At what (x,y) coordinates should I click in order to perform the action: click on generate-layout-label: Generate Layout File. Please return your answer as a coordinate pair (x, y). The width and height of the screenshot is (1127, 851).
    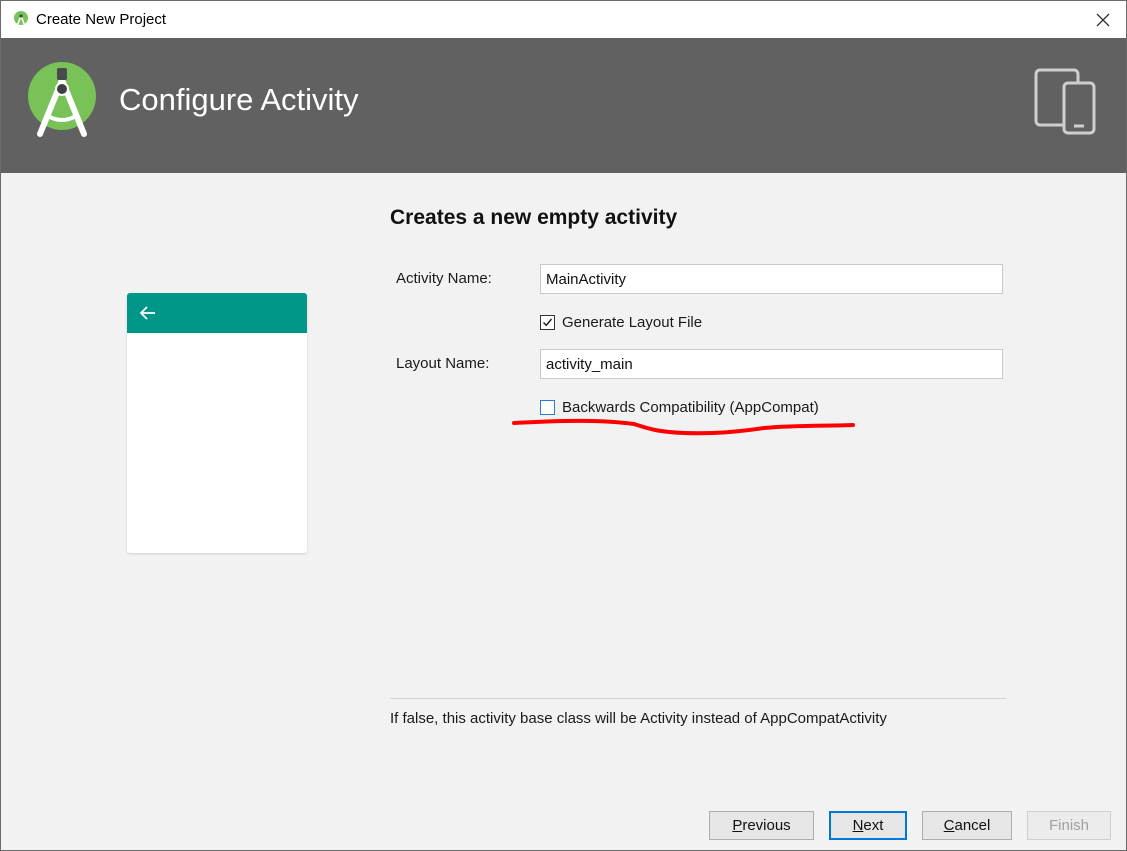
    Looking at the image, I should click on (632, 322).